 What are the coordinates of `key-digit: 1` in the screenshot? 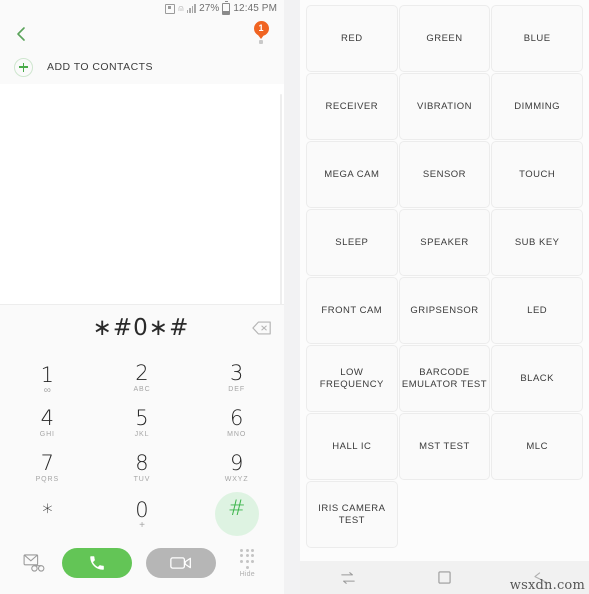 It's located at (47, 374).